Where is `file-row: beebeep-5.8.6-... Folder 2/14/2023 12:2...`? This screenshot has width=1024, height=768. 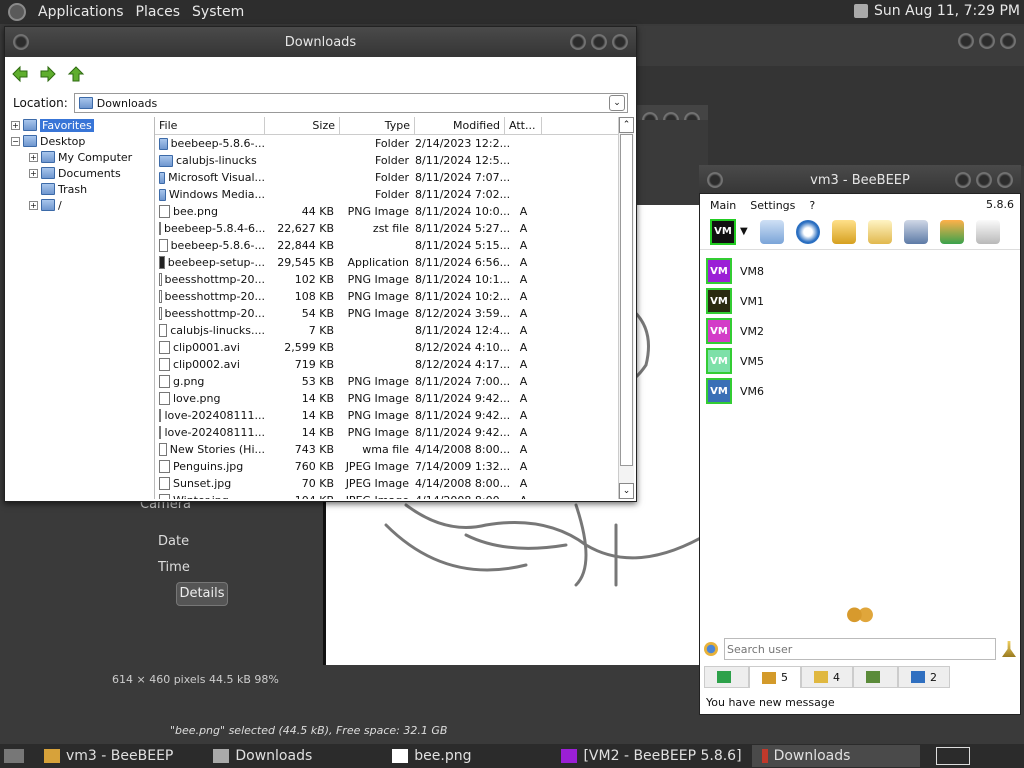 file-row: beebeep-5.8.6-... Folder 2/14/2023 12:2... is located at coordinates (394, 143).